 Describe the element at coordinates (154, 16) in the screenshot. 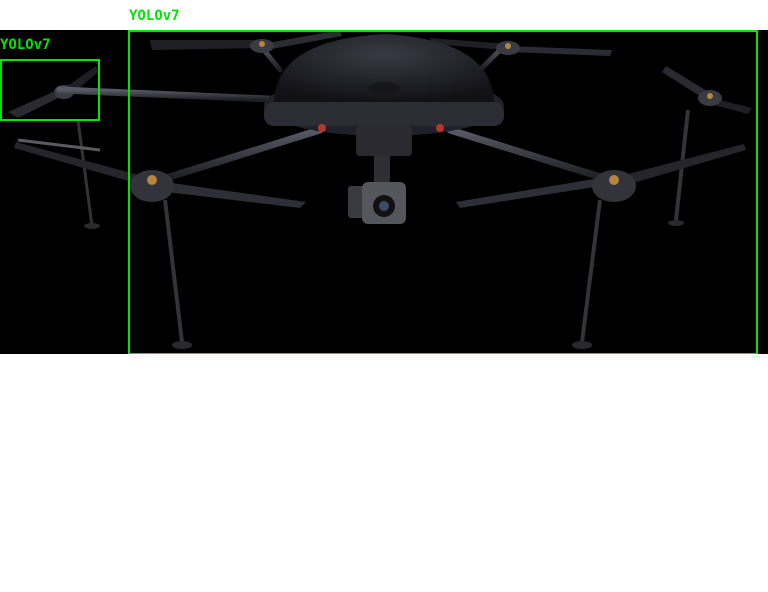

I see `detection-label-drone: YOLOv7` at that location.